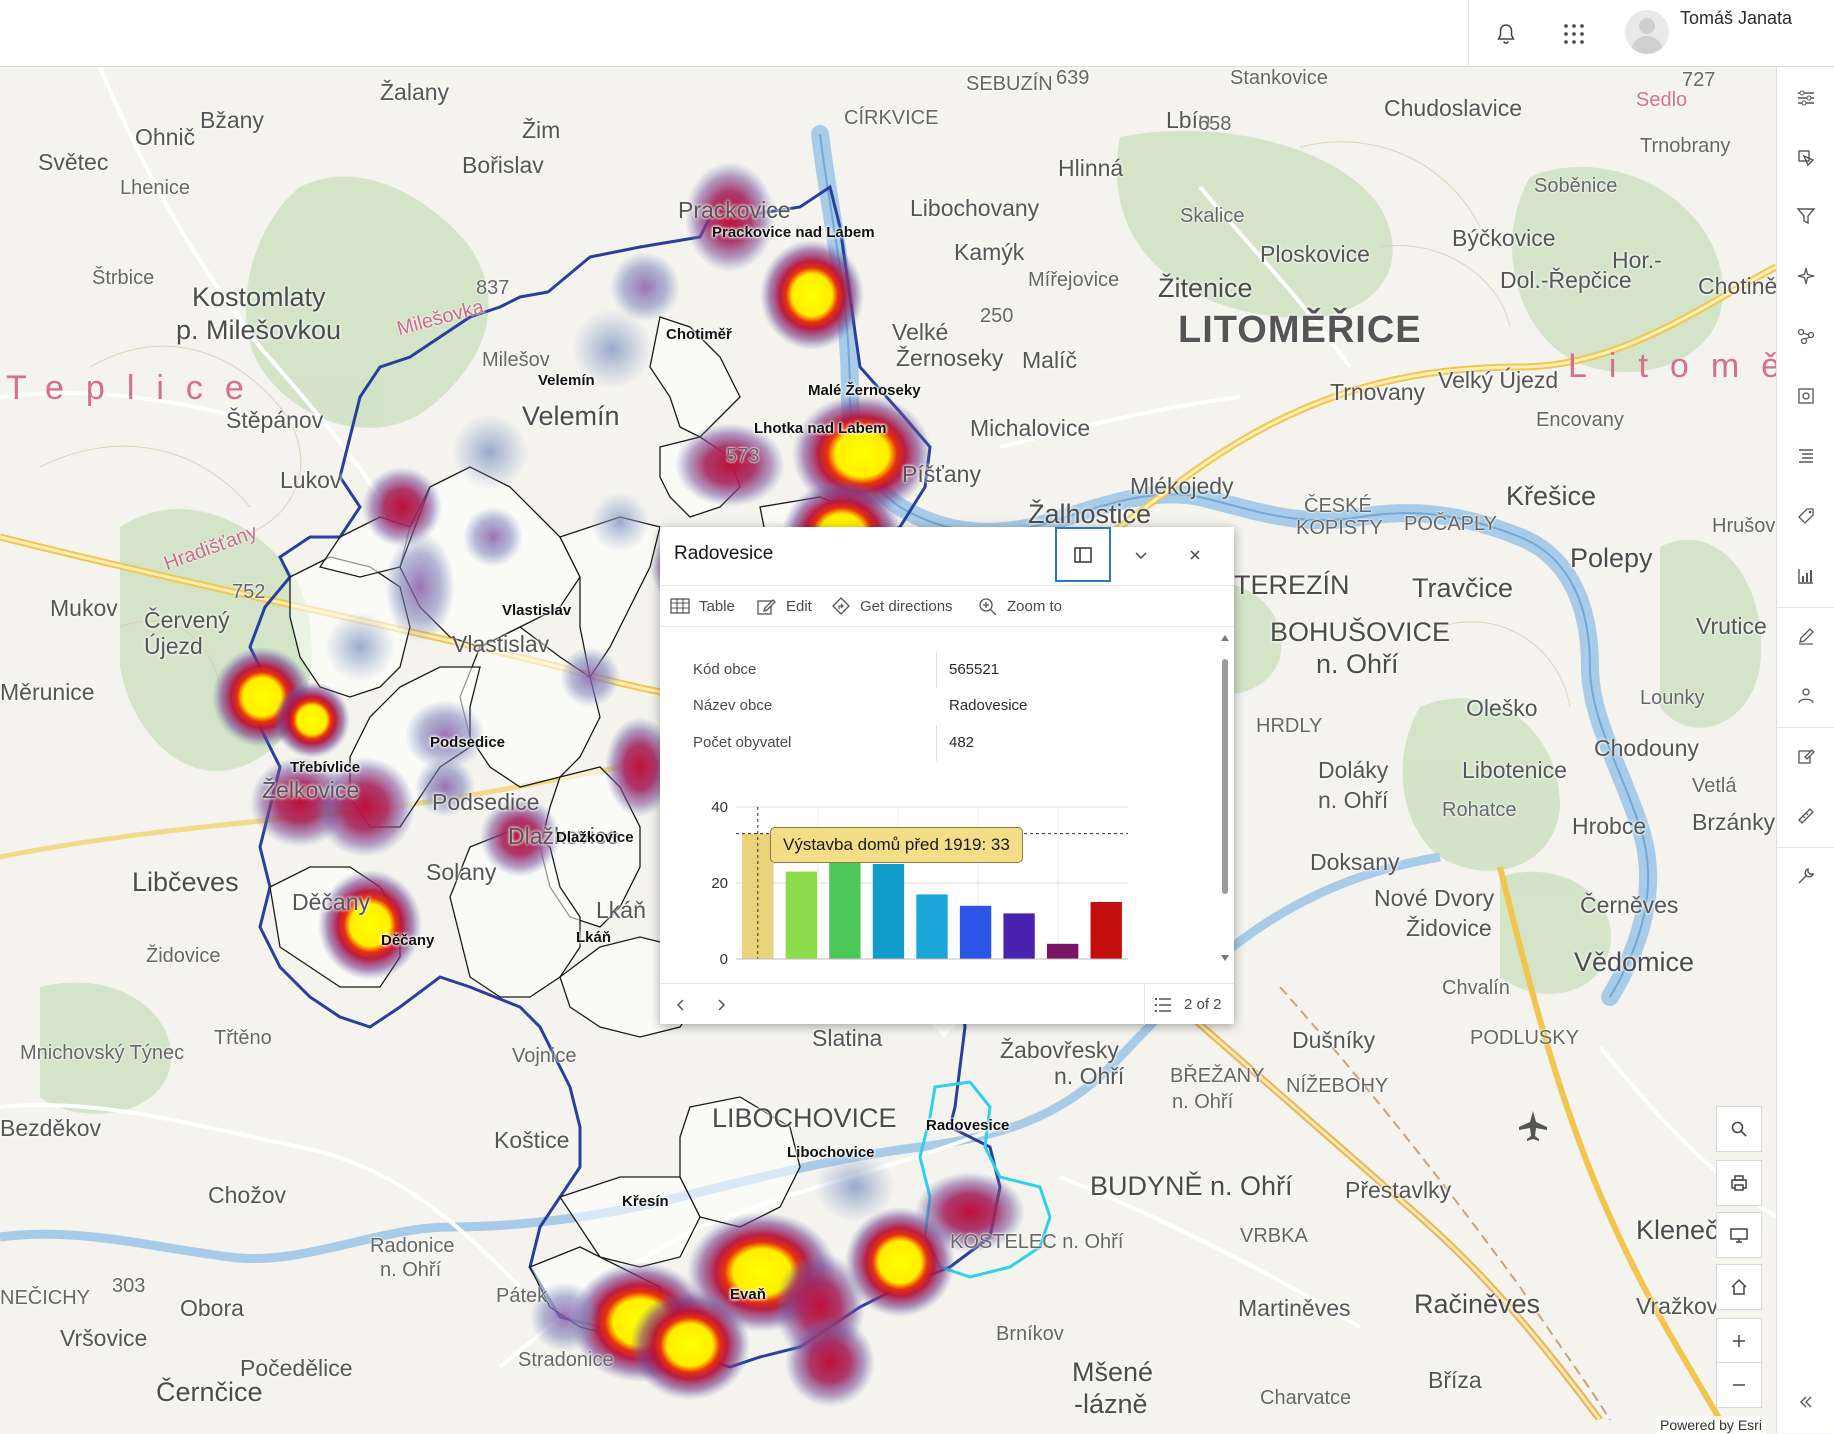 The height and width of the screenshot is (1434, 1834). What do you see at coordinates (1806, 816) in the screenshot?
I see `measure-icon` at bounding box center [1806, 816].